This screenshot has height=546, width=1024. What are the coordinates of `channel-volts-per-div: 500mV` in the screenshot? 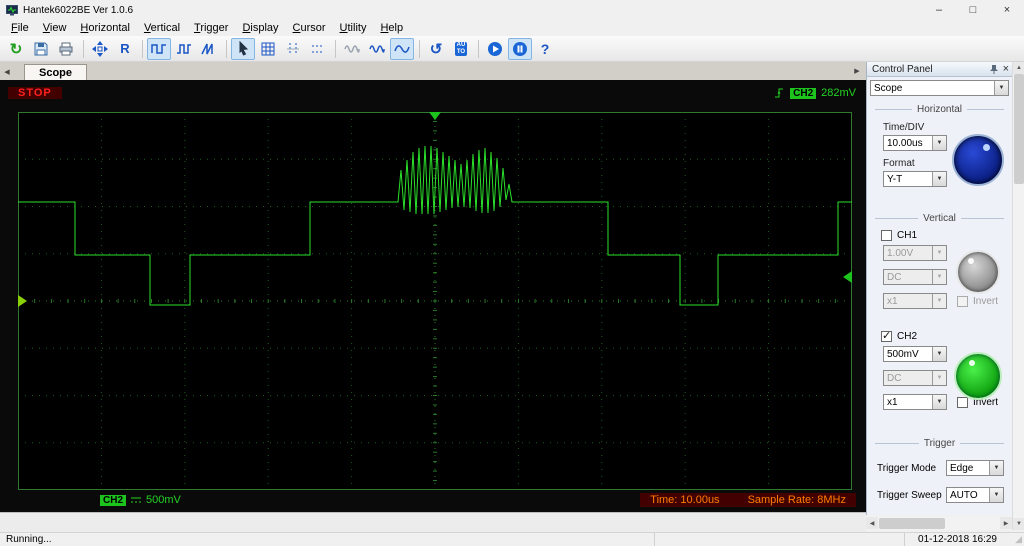 It's located at (163, 500).